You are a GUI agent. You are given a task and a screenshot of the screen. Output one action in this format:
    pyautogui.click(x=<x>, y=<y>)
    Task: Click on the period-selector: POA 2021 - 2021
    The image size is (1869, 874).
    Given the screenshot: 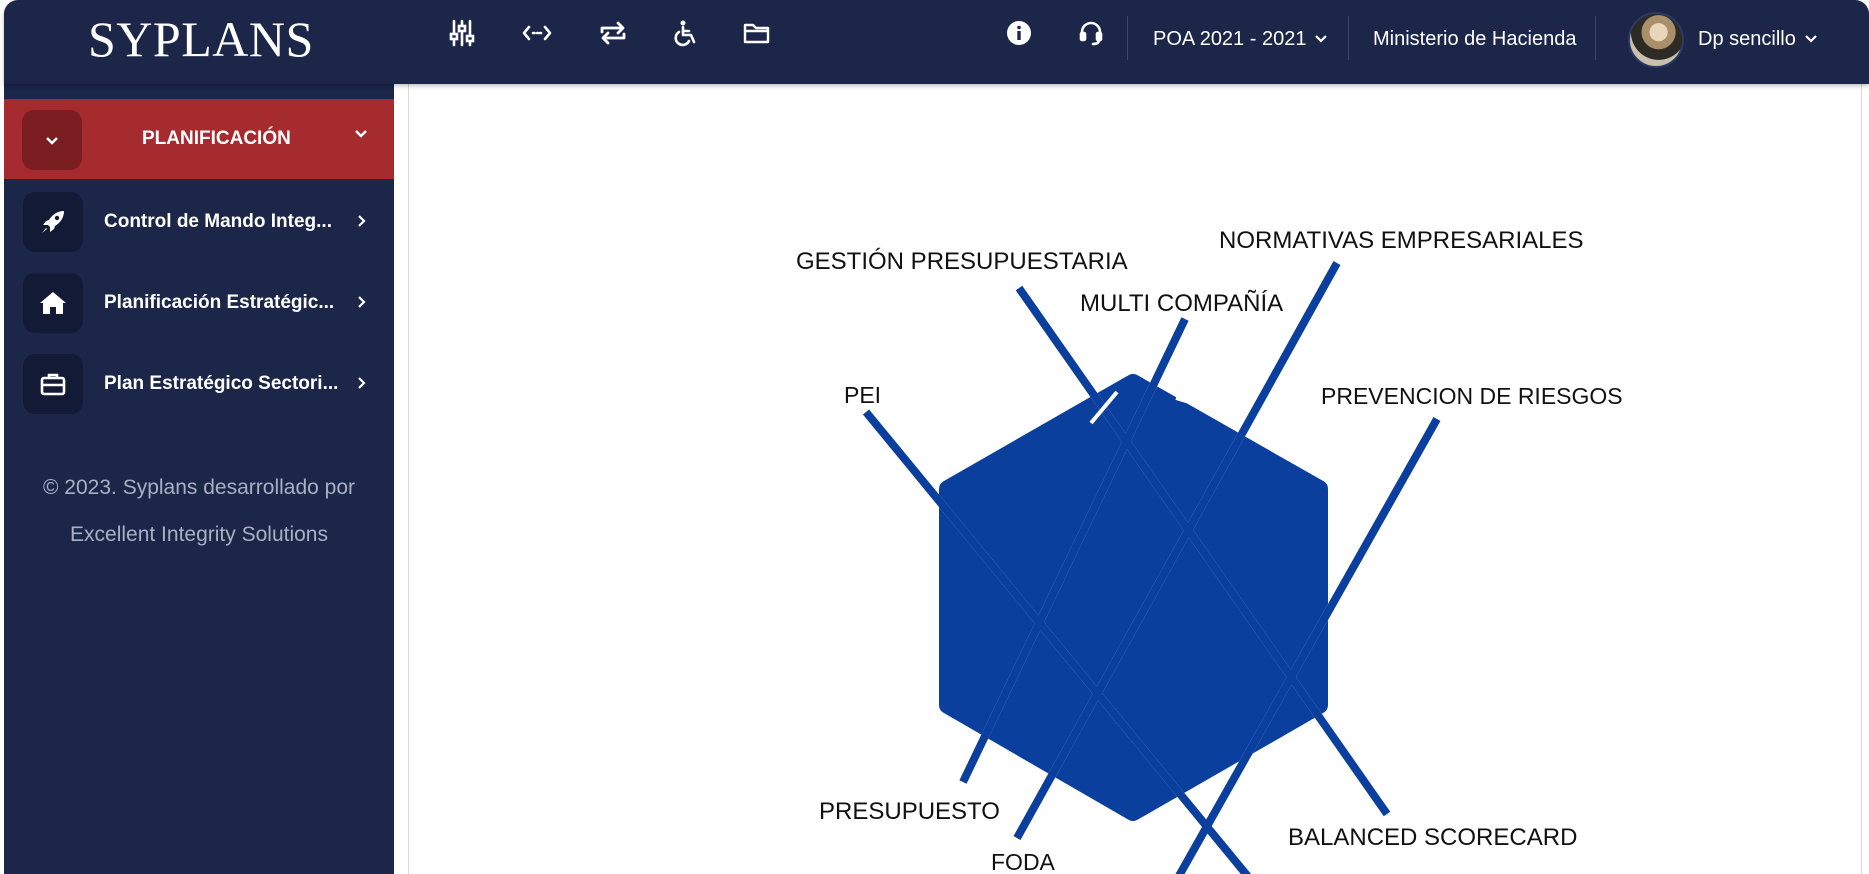 What is the action you would take?
    pyautogui.click(x=1240, y=39)
    